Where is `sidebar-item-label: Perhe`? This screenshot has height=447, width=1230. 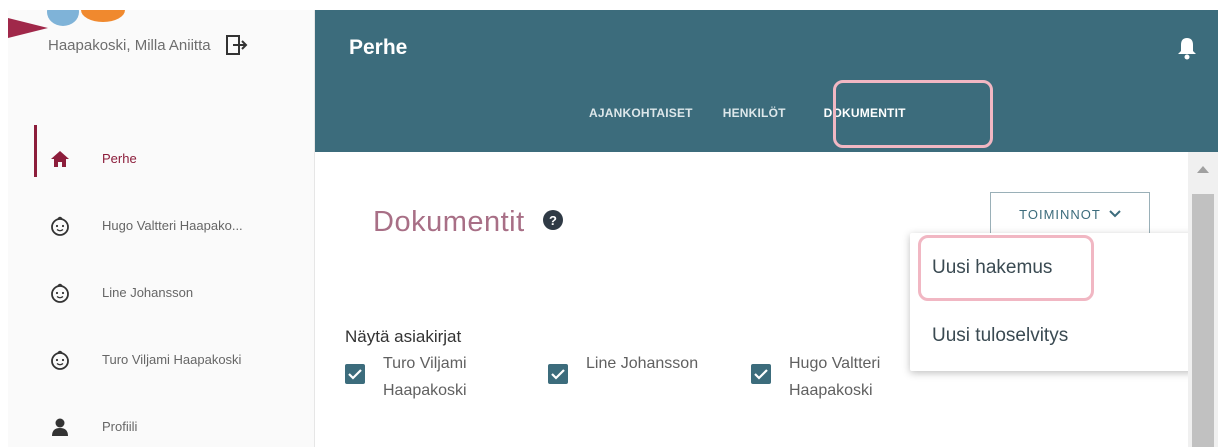 sidebar-item-label: Perhe is located at coordinates (119, 158).